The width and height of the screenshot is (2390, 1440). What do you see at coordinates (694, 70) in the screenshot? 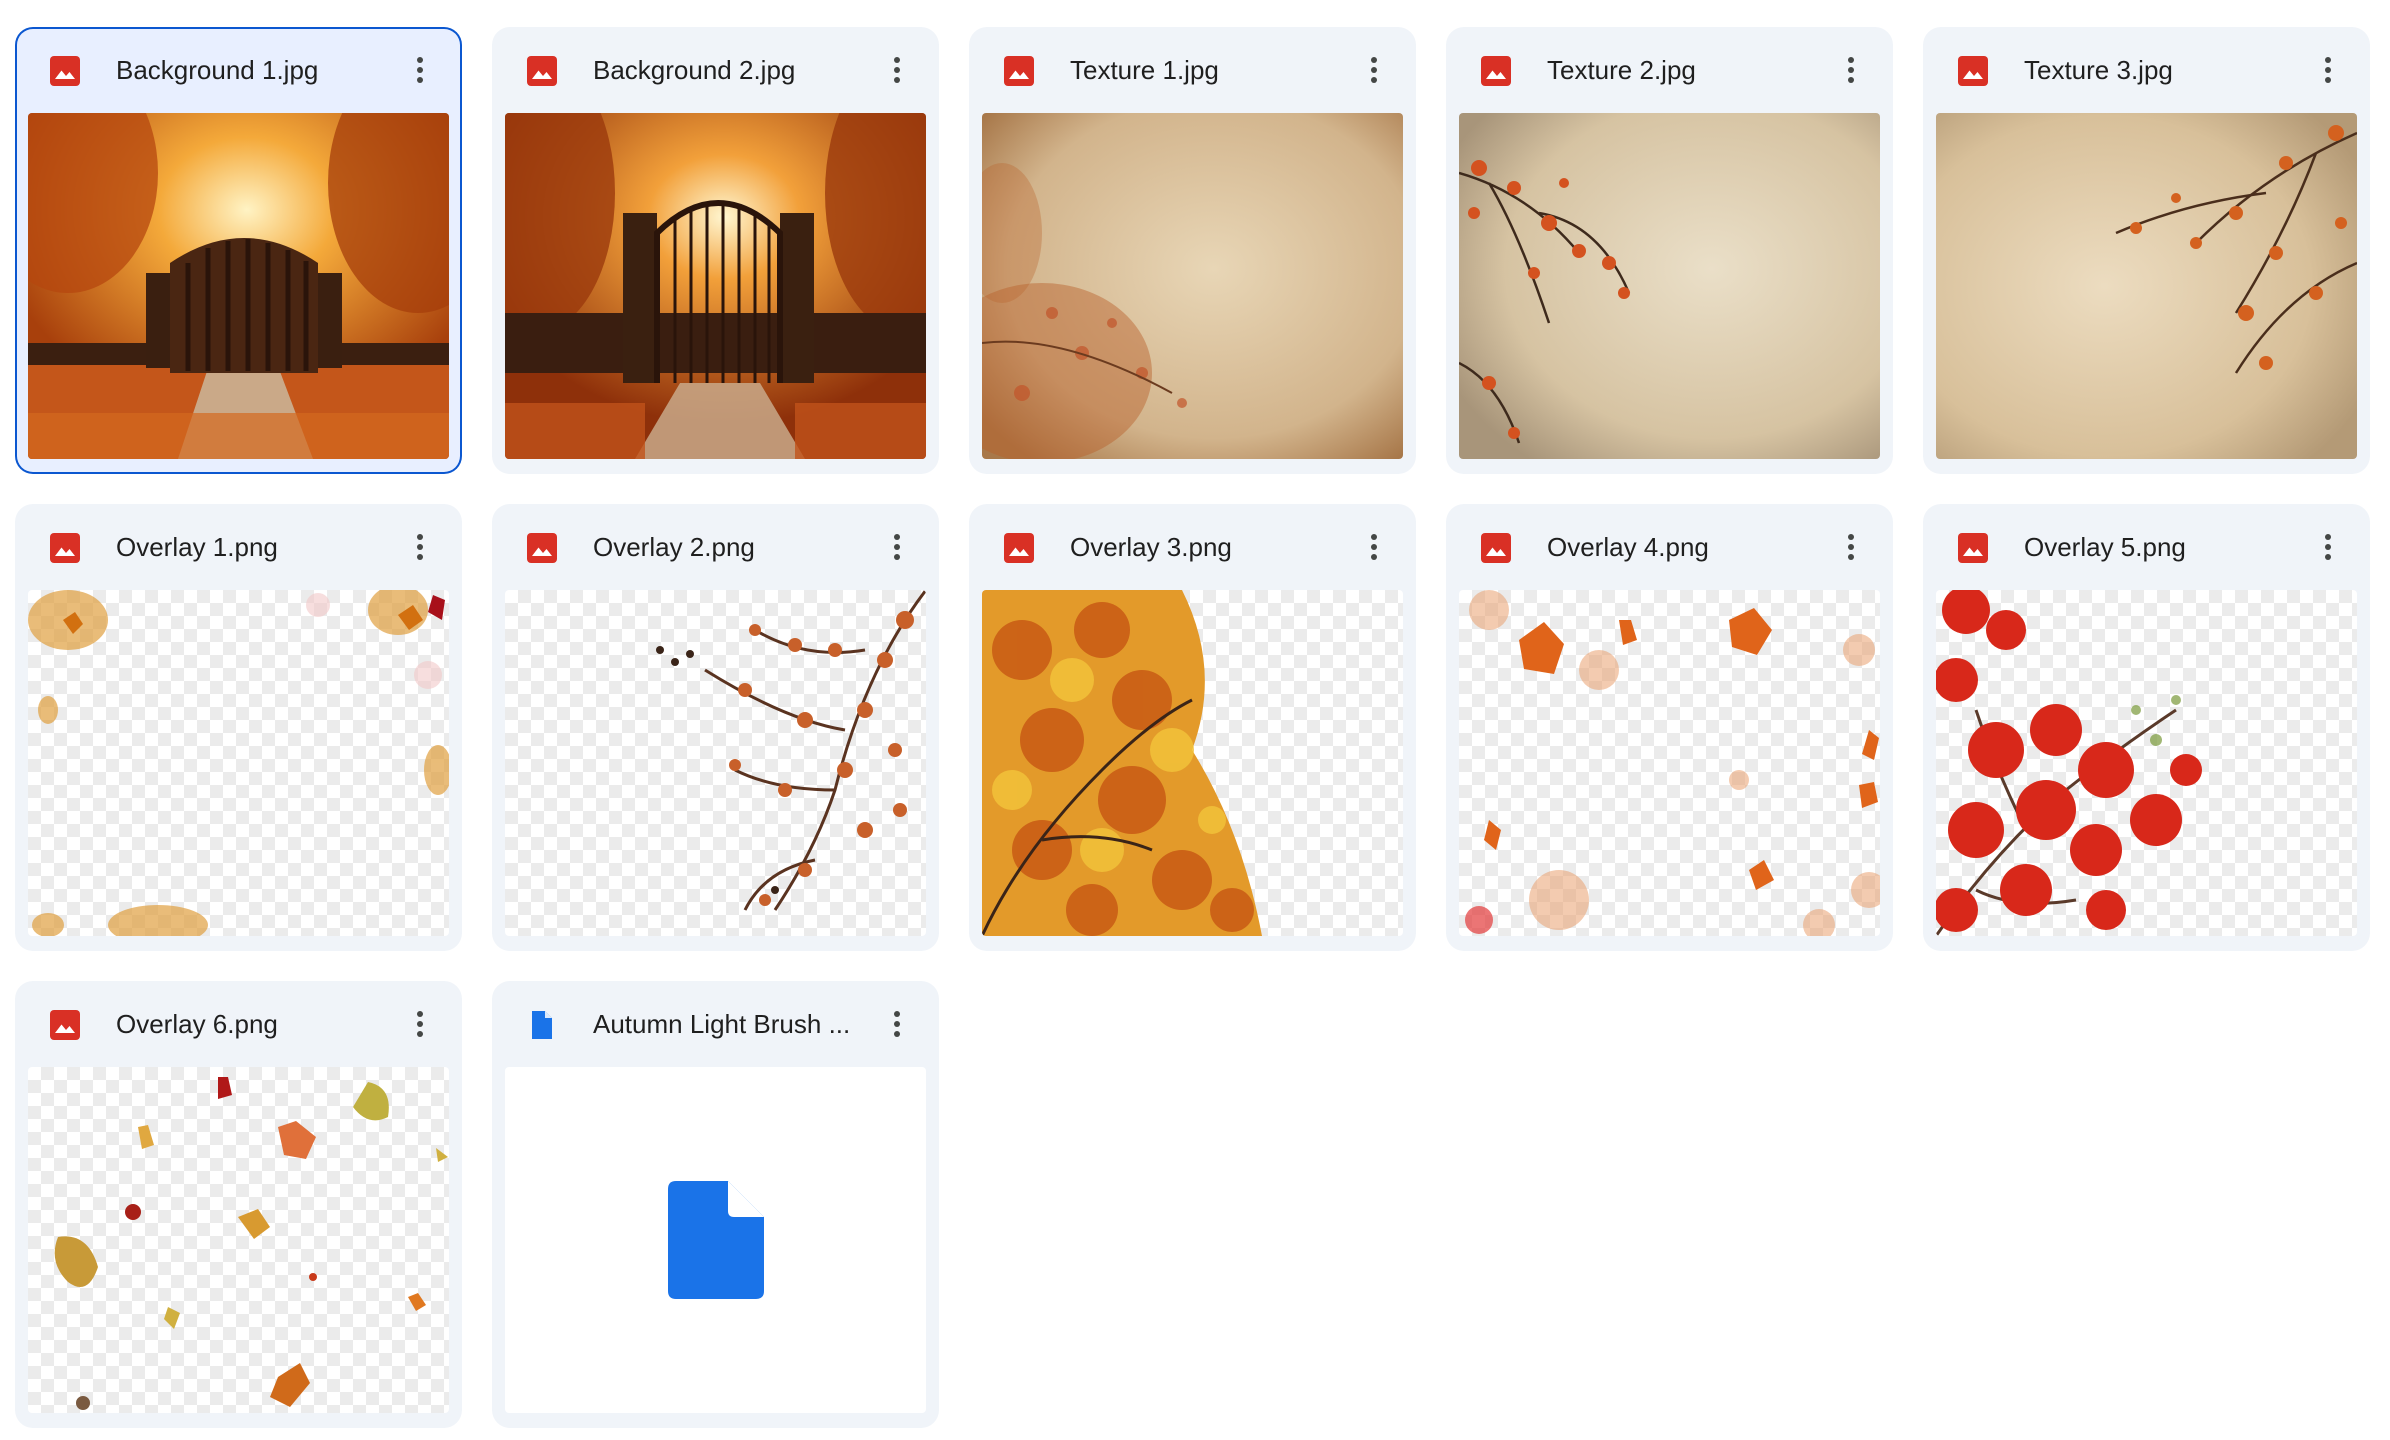
I see `file-name: Background 2.jpg` at bounding box center [694, 70].